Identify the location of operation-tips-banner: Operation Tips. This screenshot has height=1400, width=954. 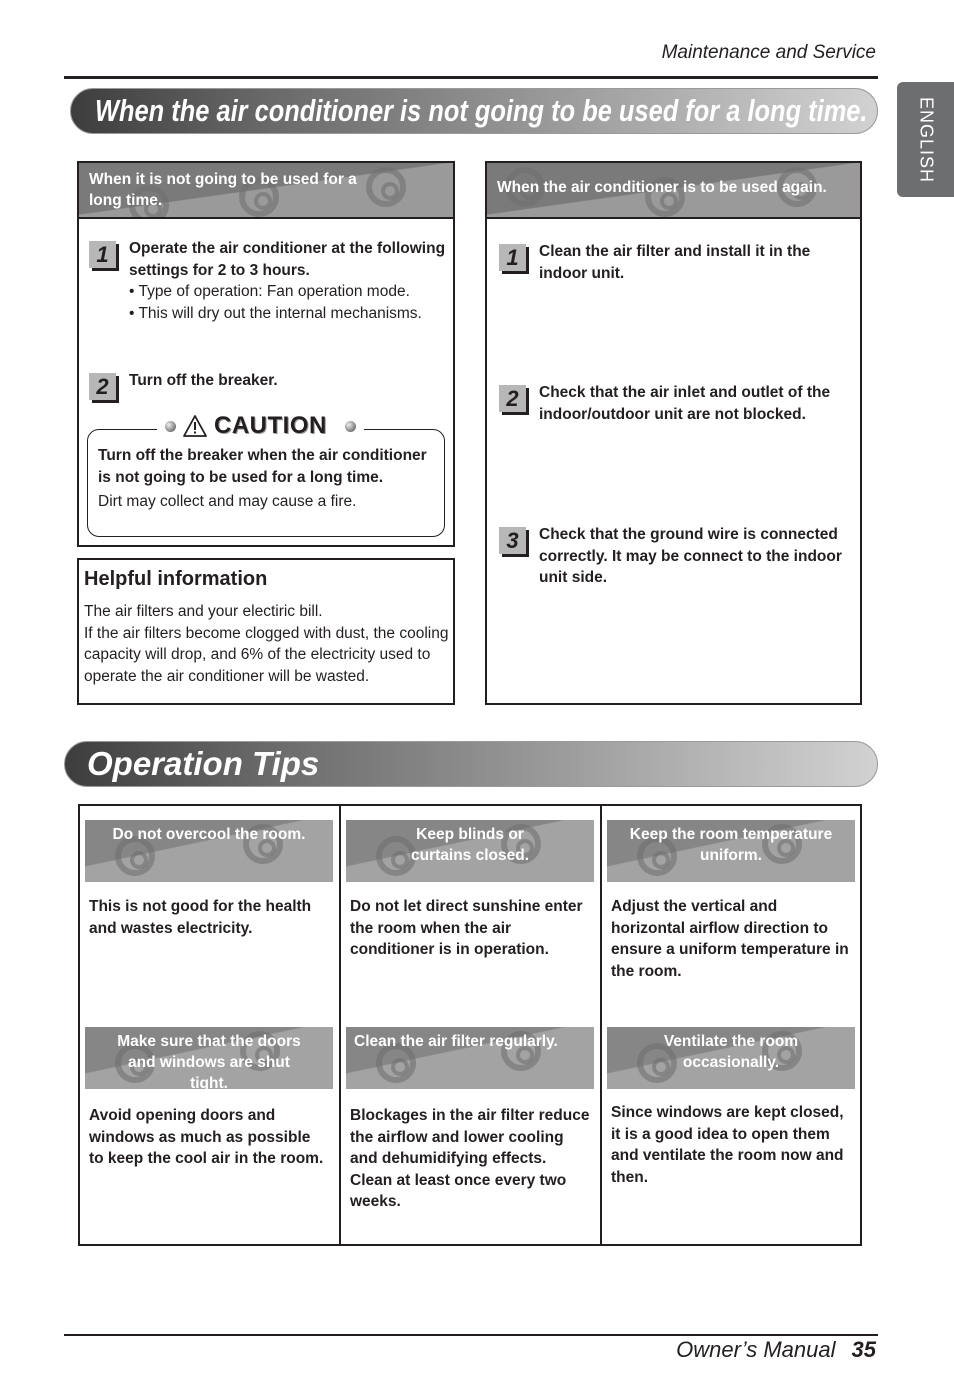
(471, 764).